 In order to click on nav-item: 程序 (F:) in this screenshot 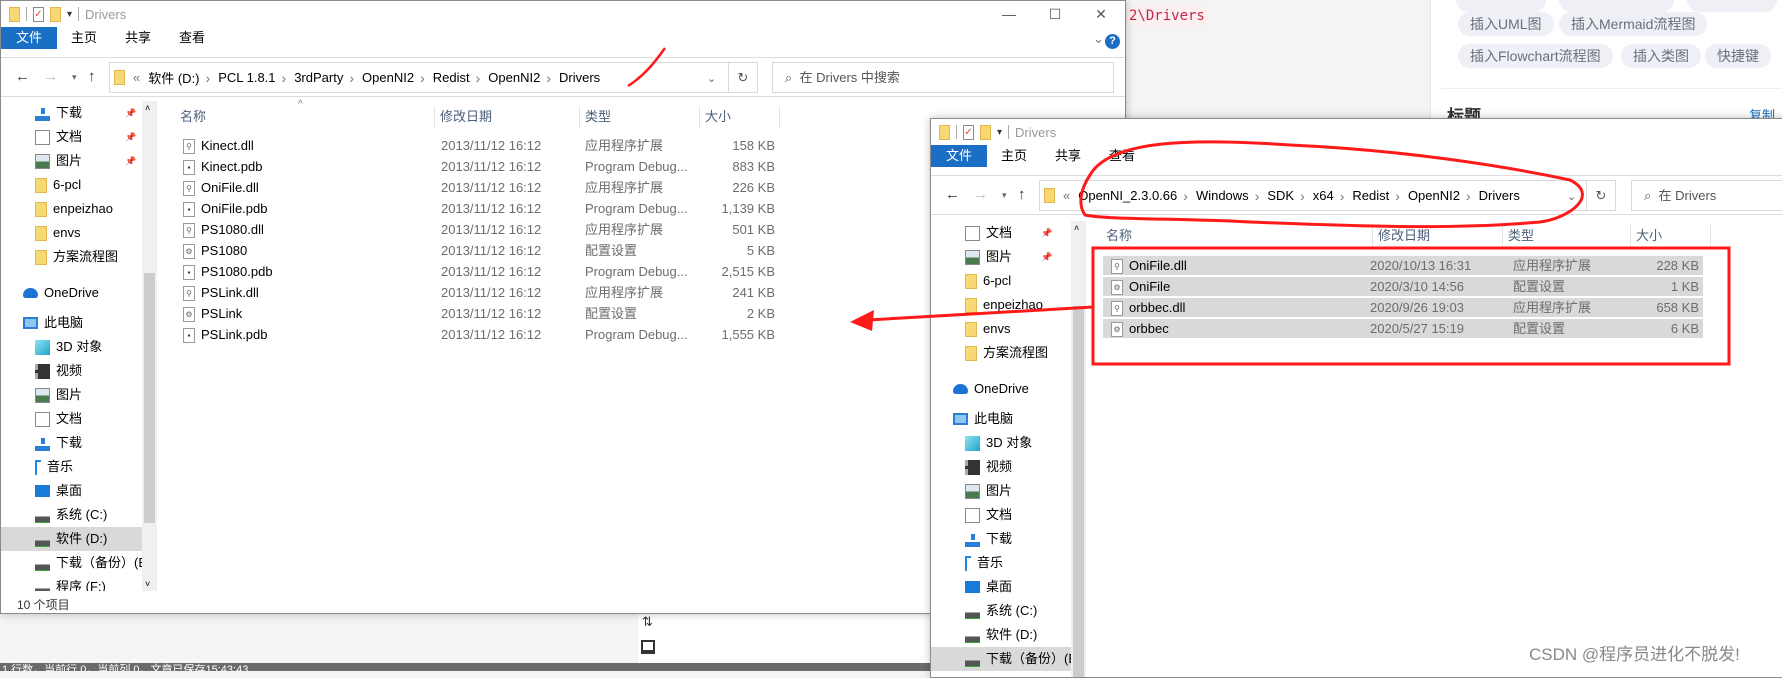, I will do `click(71, 583)`.